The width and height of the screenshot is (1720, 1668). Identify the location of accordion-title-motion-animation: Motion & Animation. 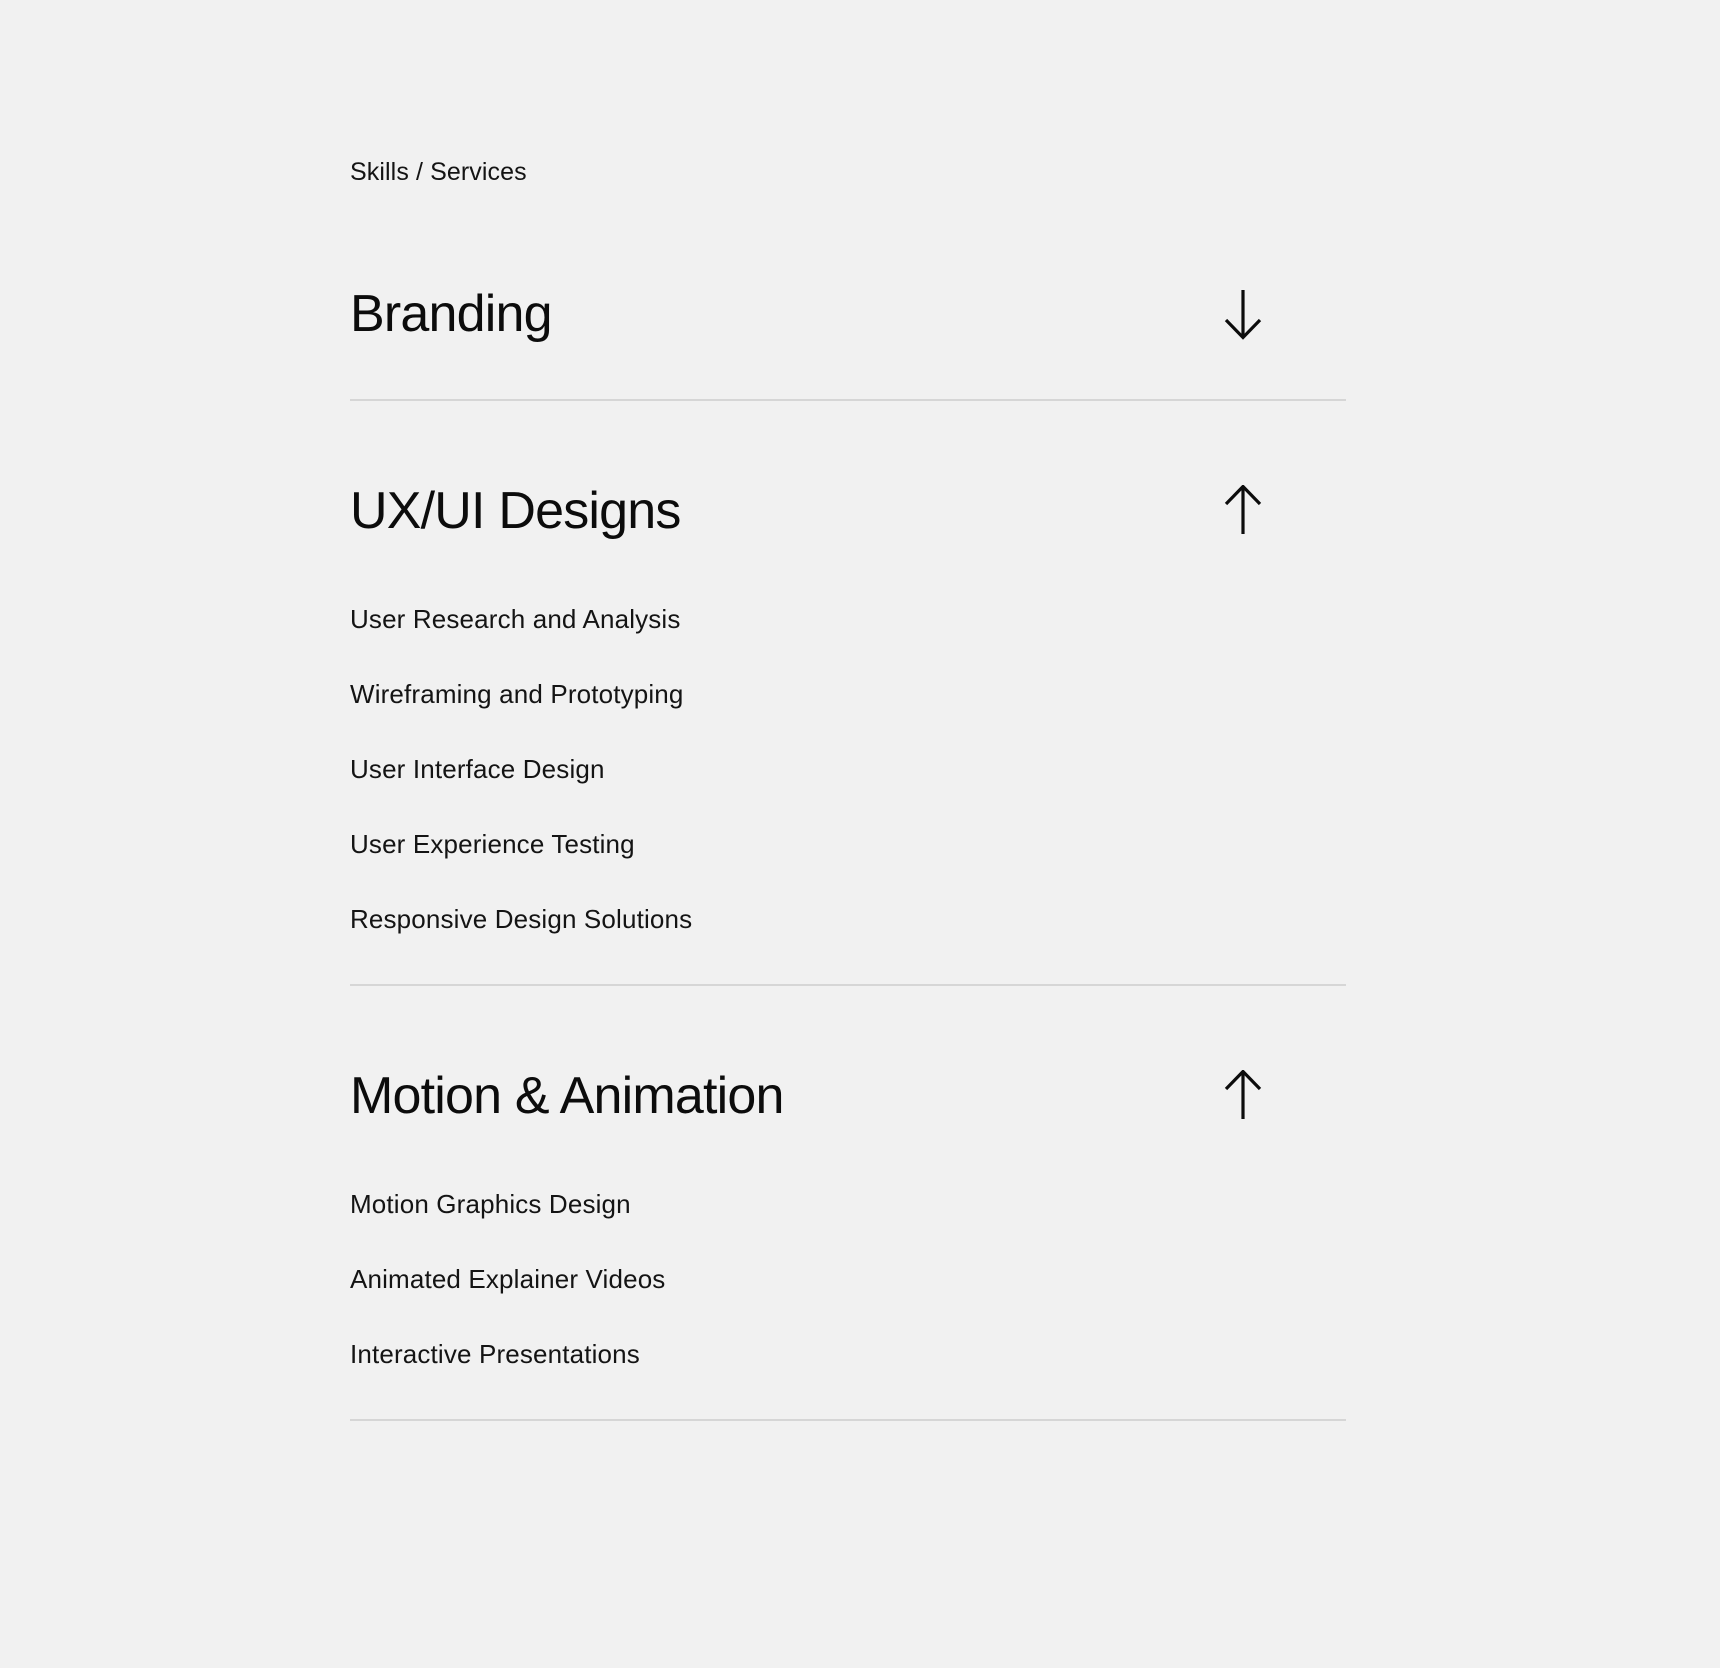
(567, 1095).